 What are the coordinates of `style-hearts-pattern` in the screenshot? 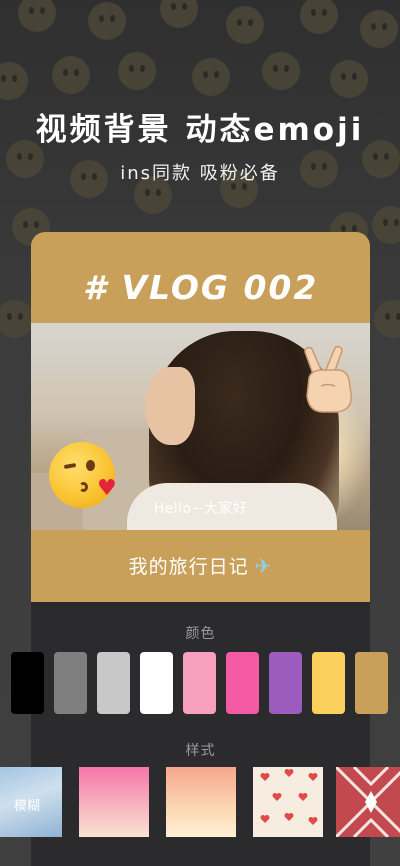 It's located at (288, 802).